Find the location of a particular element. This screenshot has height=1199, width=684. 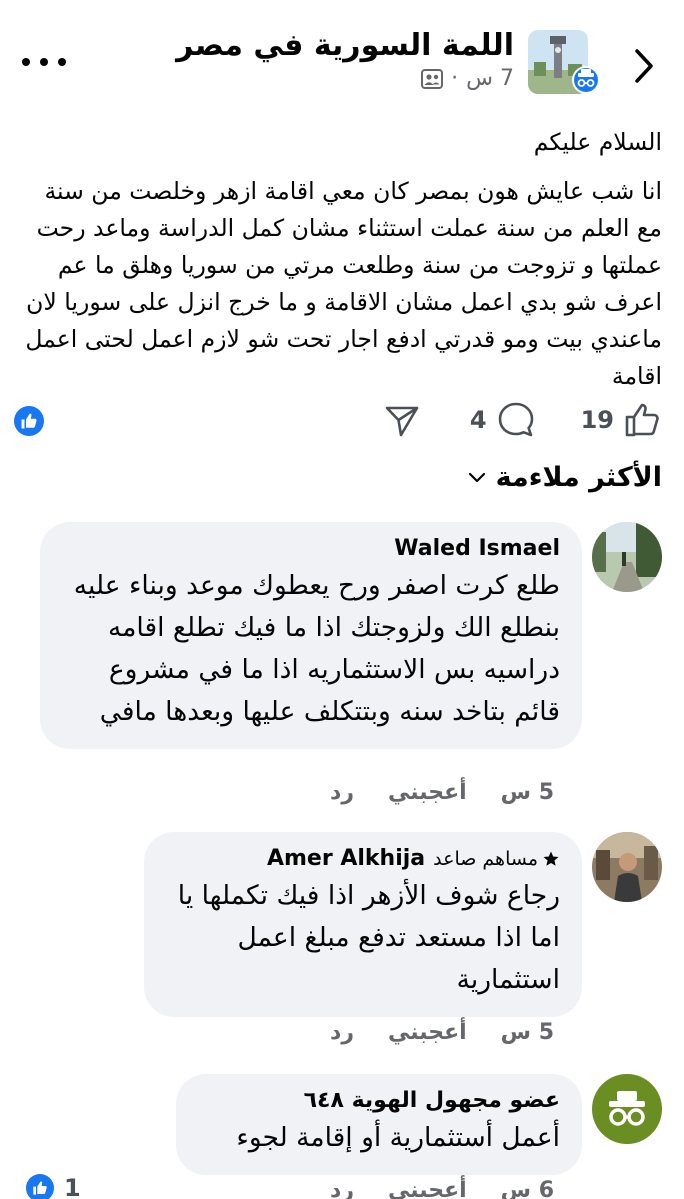

post-time: 7 س is located at coordinates (490, 78).